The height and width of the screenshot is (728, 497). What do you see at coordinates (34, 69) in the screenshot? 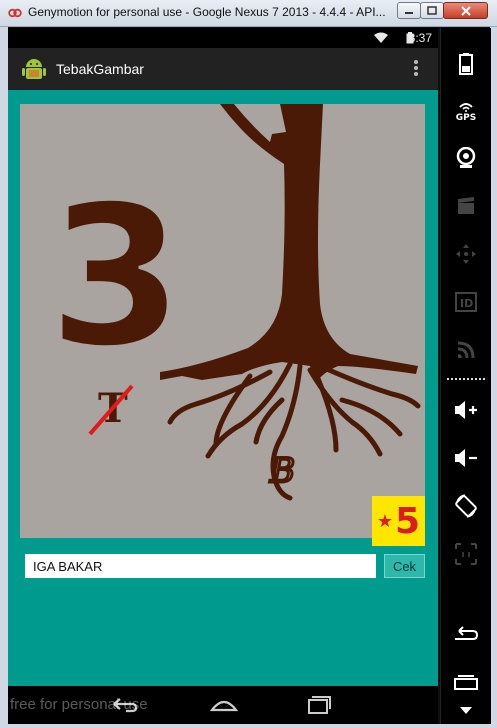
I see `android-app-icon` at bounding box center [34, 69].